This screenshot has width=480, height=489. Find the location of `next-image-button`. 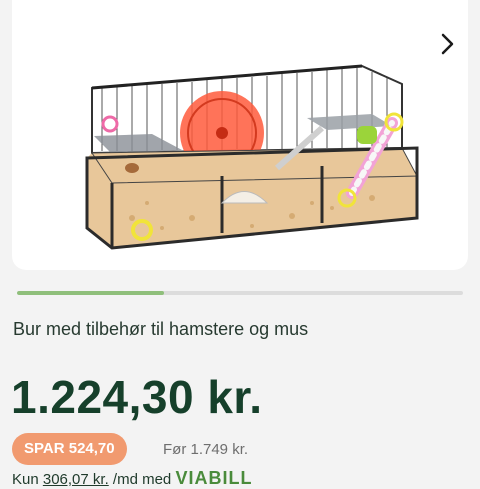

next-image-button is located at coordinates (448, 44).